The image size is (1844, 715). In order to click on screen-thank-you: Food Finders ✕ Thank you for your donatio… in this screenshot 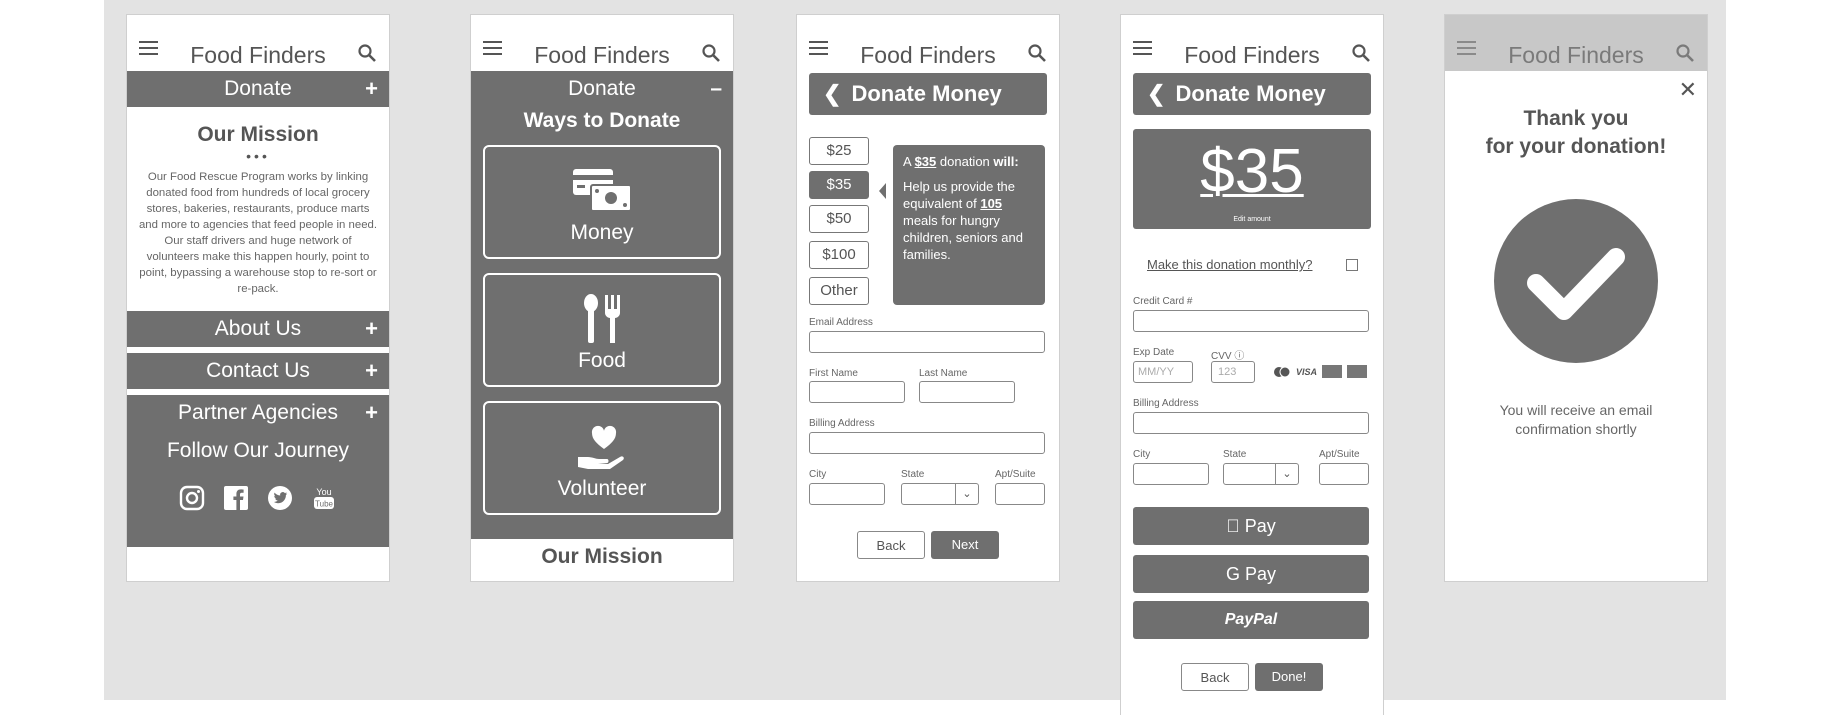, I will do `click(1576, 298)`.